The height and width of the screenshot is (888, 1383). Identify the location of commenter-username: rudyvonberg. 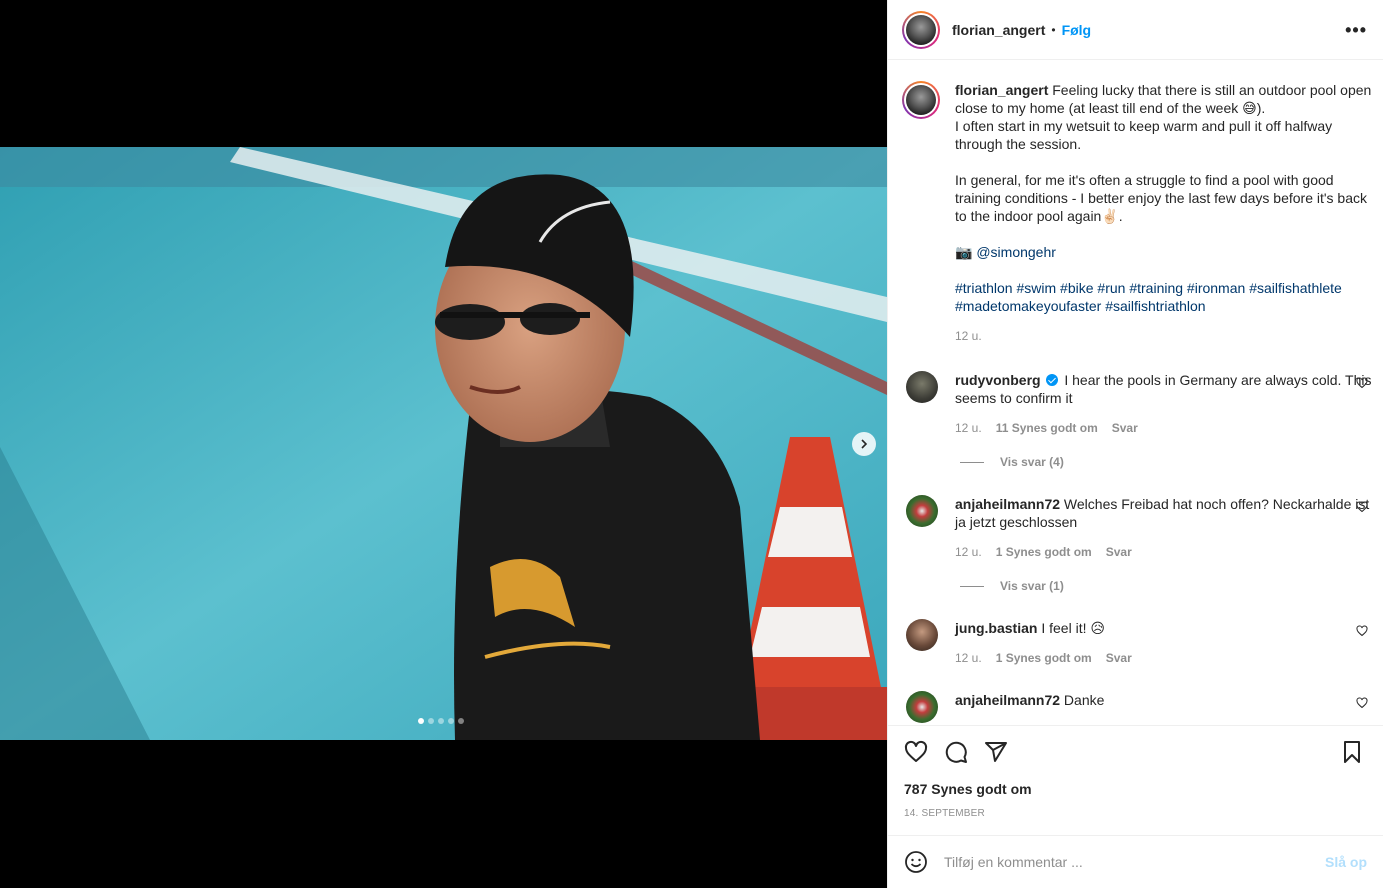
(998, 380).